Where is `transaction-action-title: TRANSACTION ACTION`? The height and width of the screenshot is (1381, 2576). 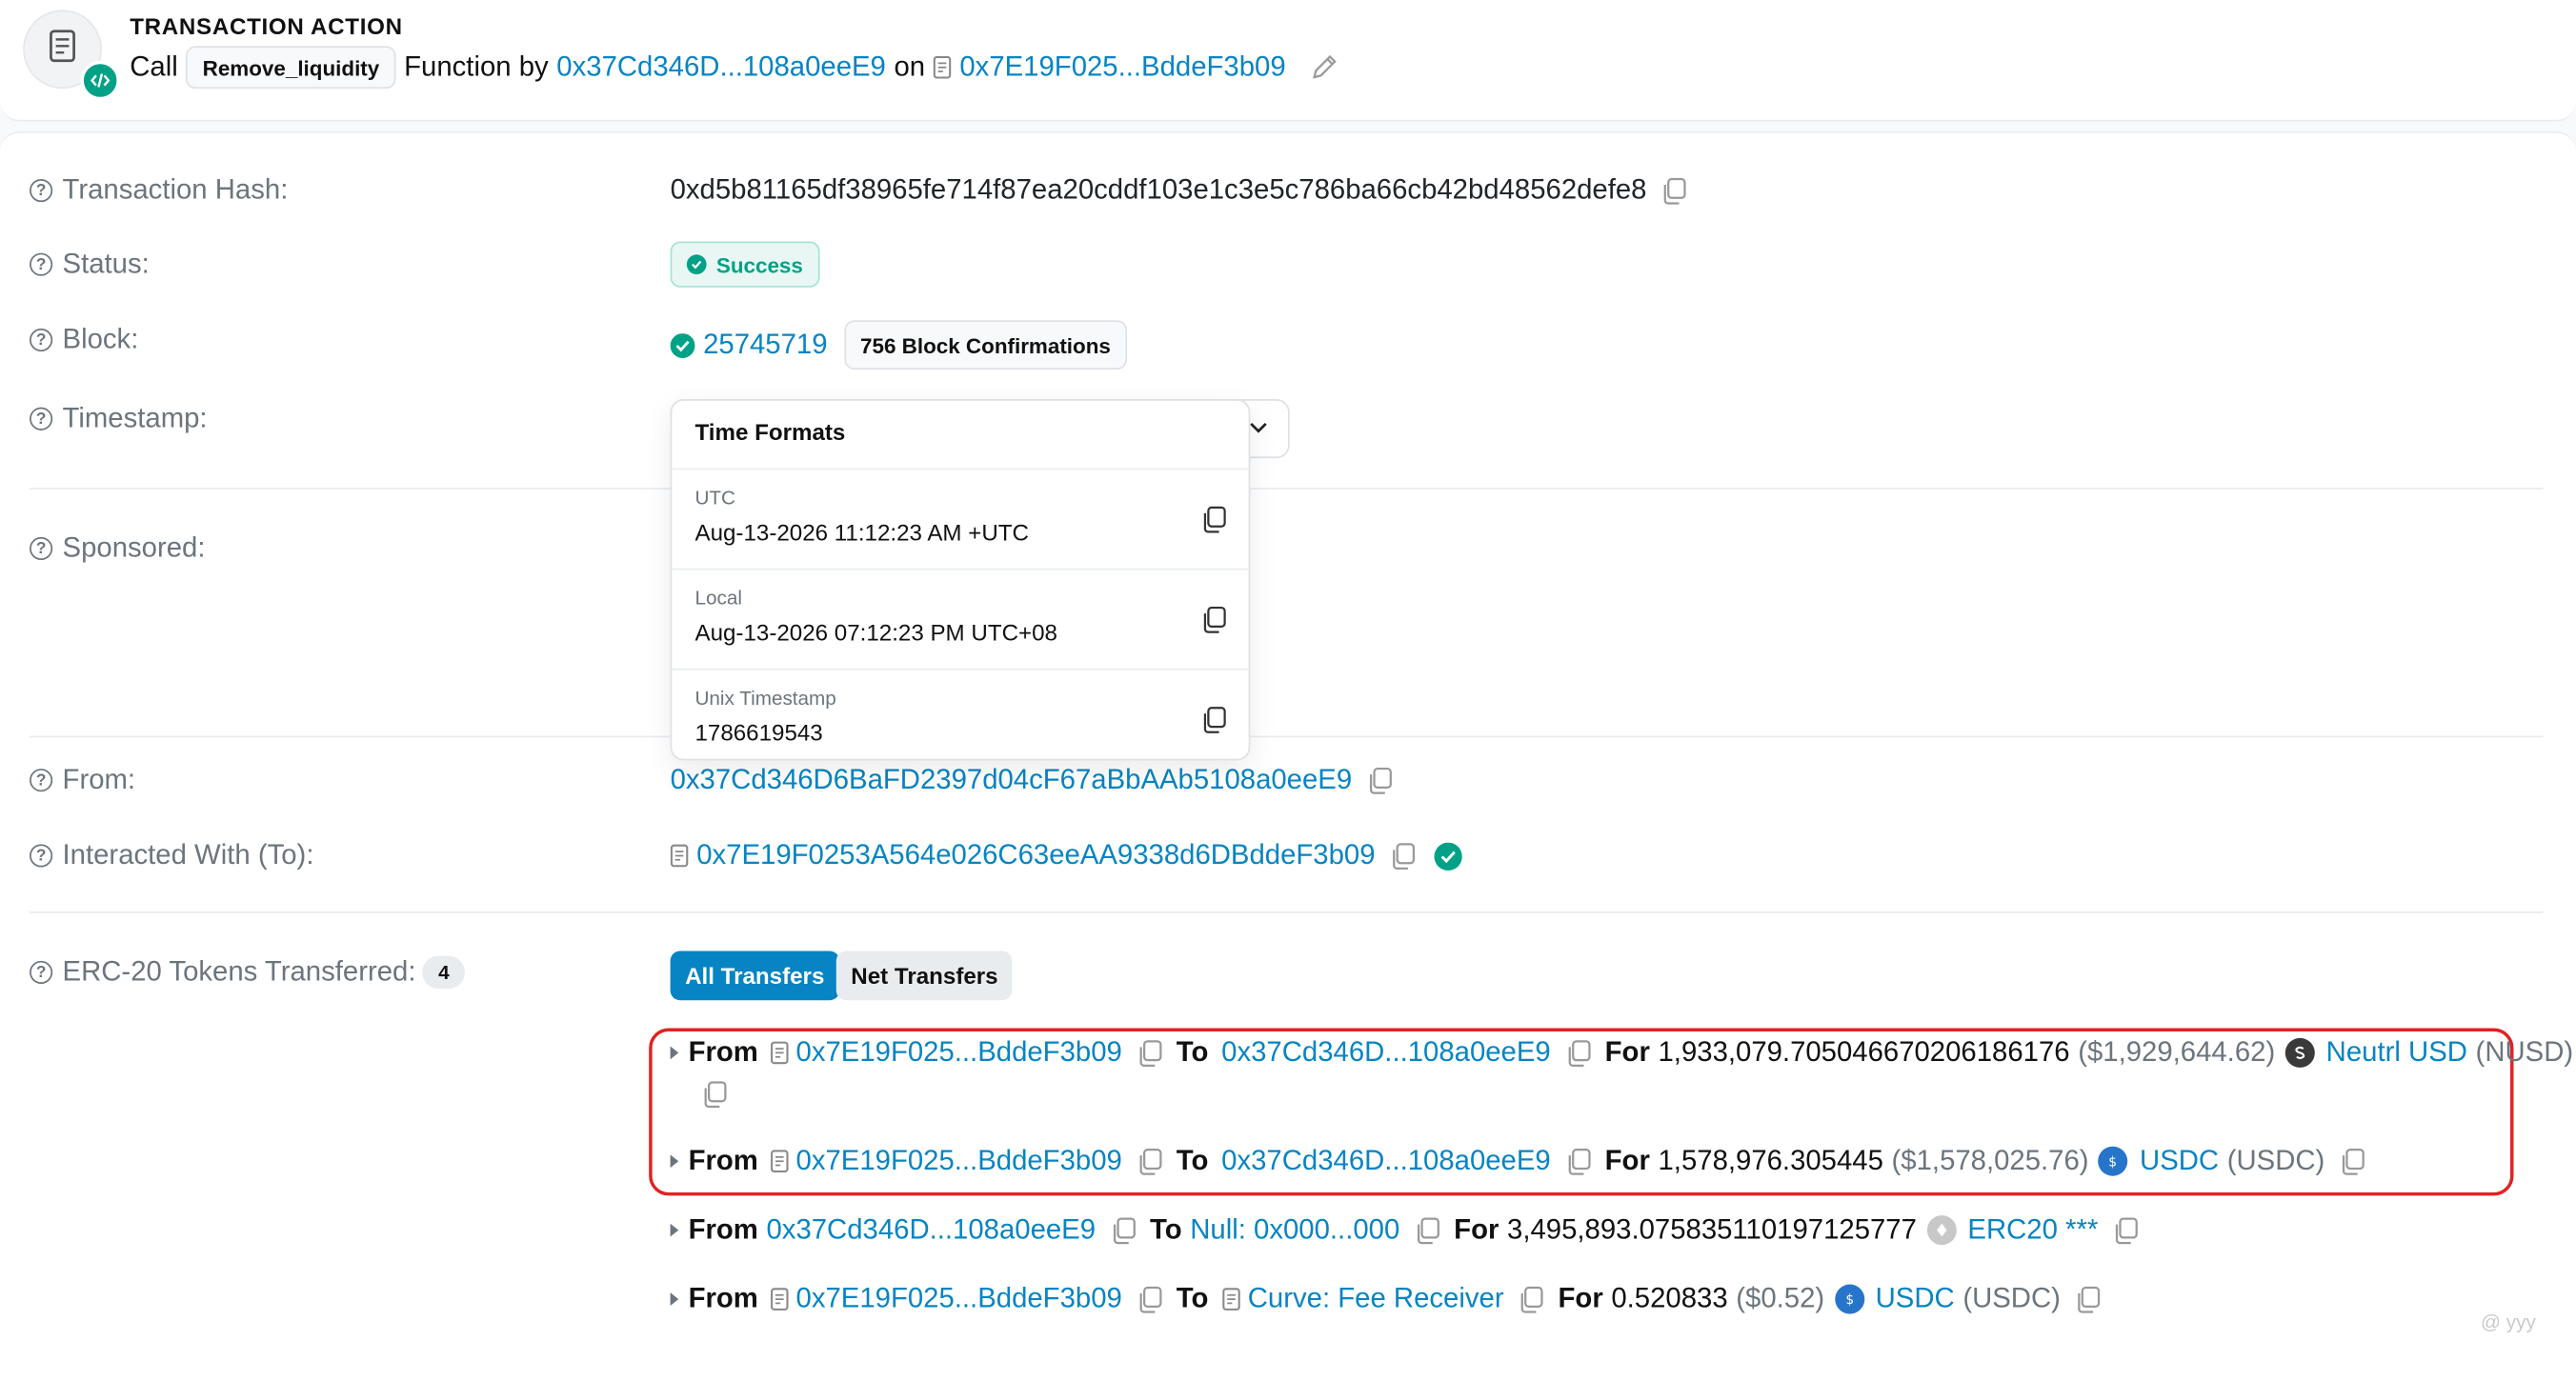
transaction-action-title: TRANSACTION ACTION is located at coordinates (267, 26).